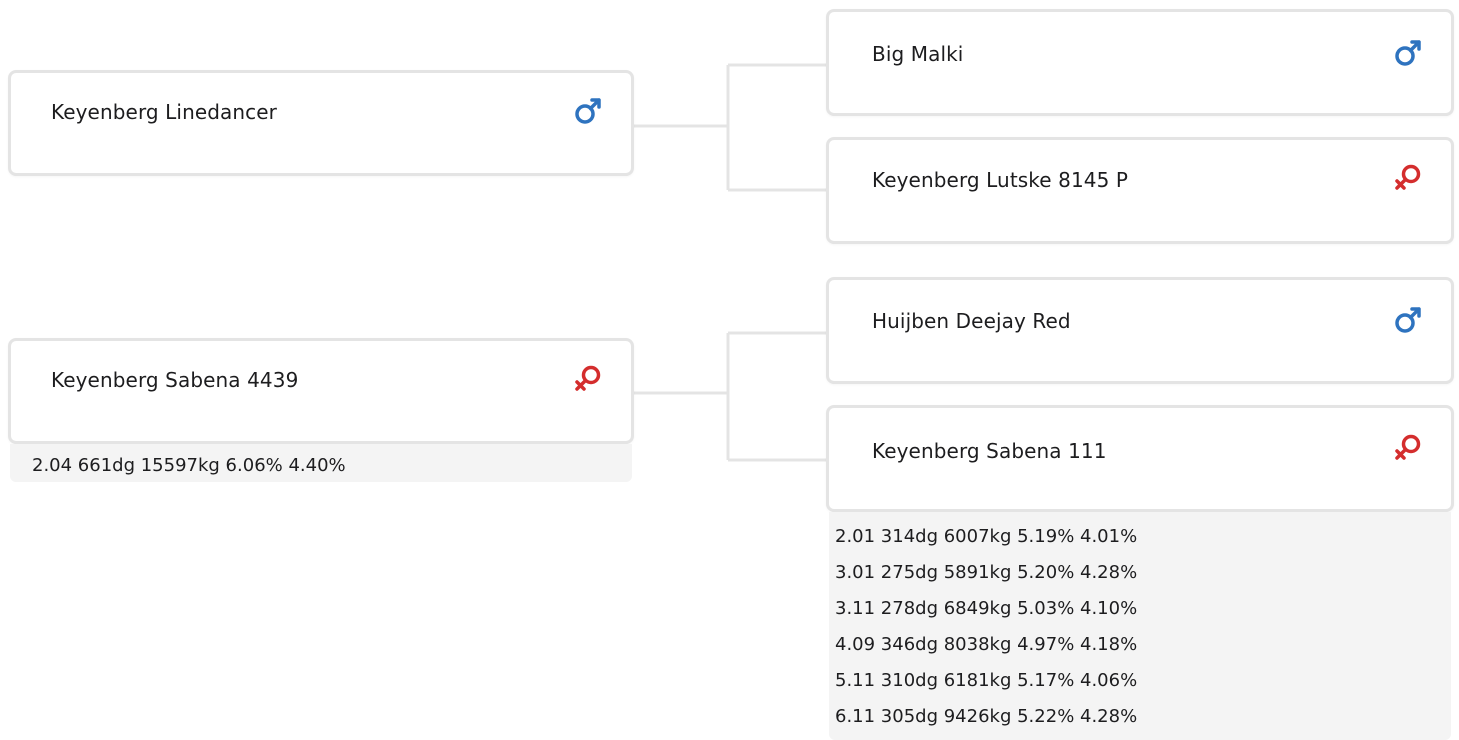 The height and width of the screenshot is (740, 1459). I want to click on lactation-record: 5.11 310dg 6181kg 5.17% 4.06%, so click(986, 680).